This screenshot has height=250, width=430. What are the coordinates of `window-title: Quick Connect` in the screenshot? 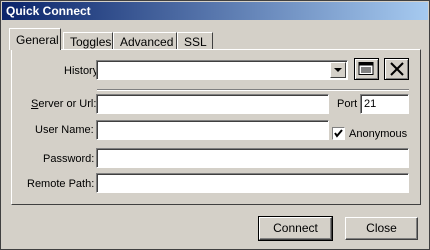 It's located at (48, 11).